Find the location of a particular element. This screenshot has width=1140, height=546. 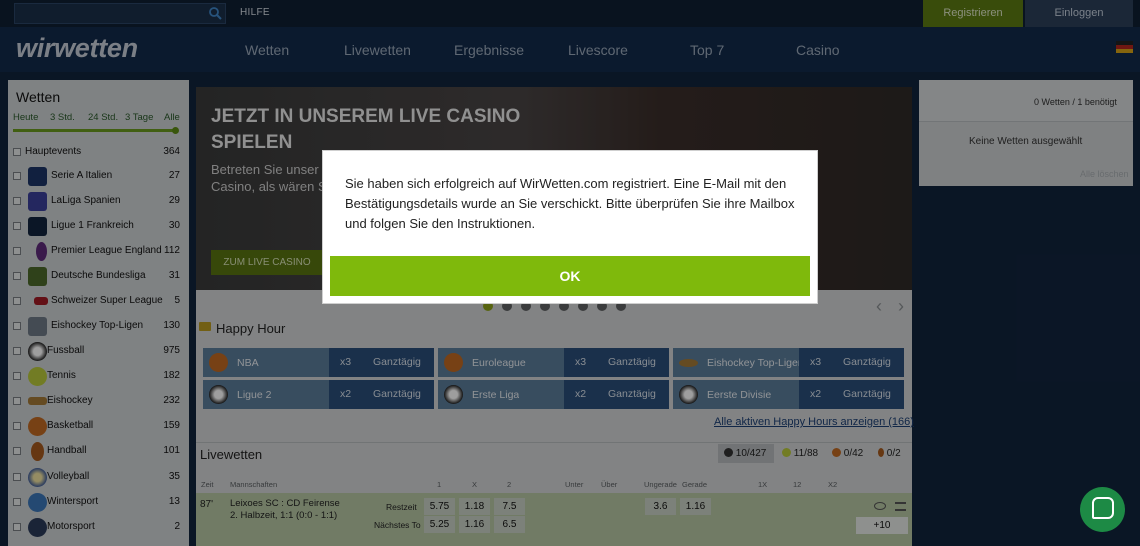

chat-bubble-icon is located at coordinates (1103, 508).